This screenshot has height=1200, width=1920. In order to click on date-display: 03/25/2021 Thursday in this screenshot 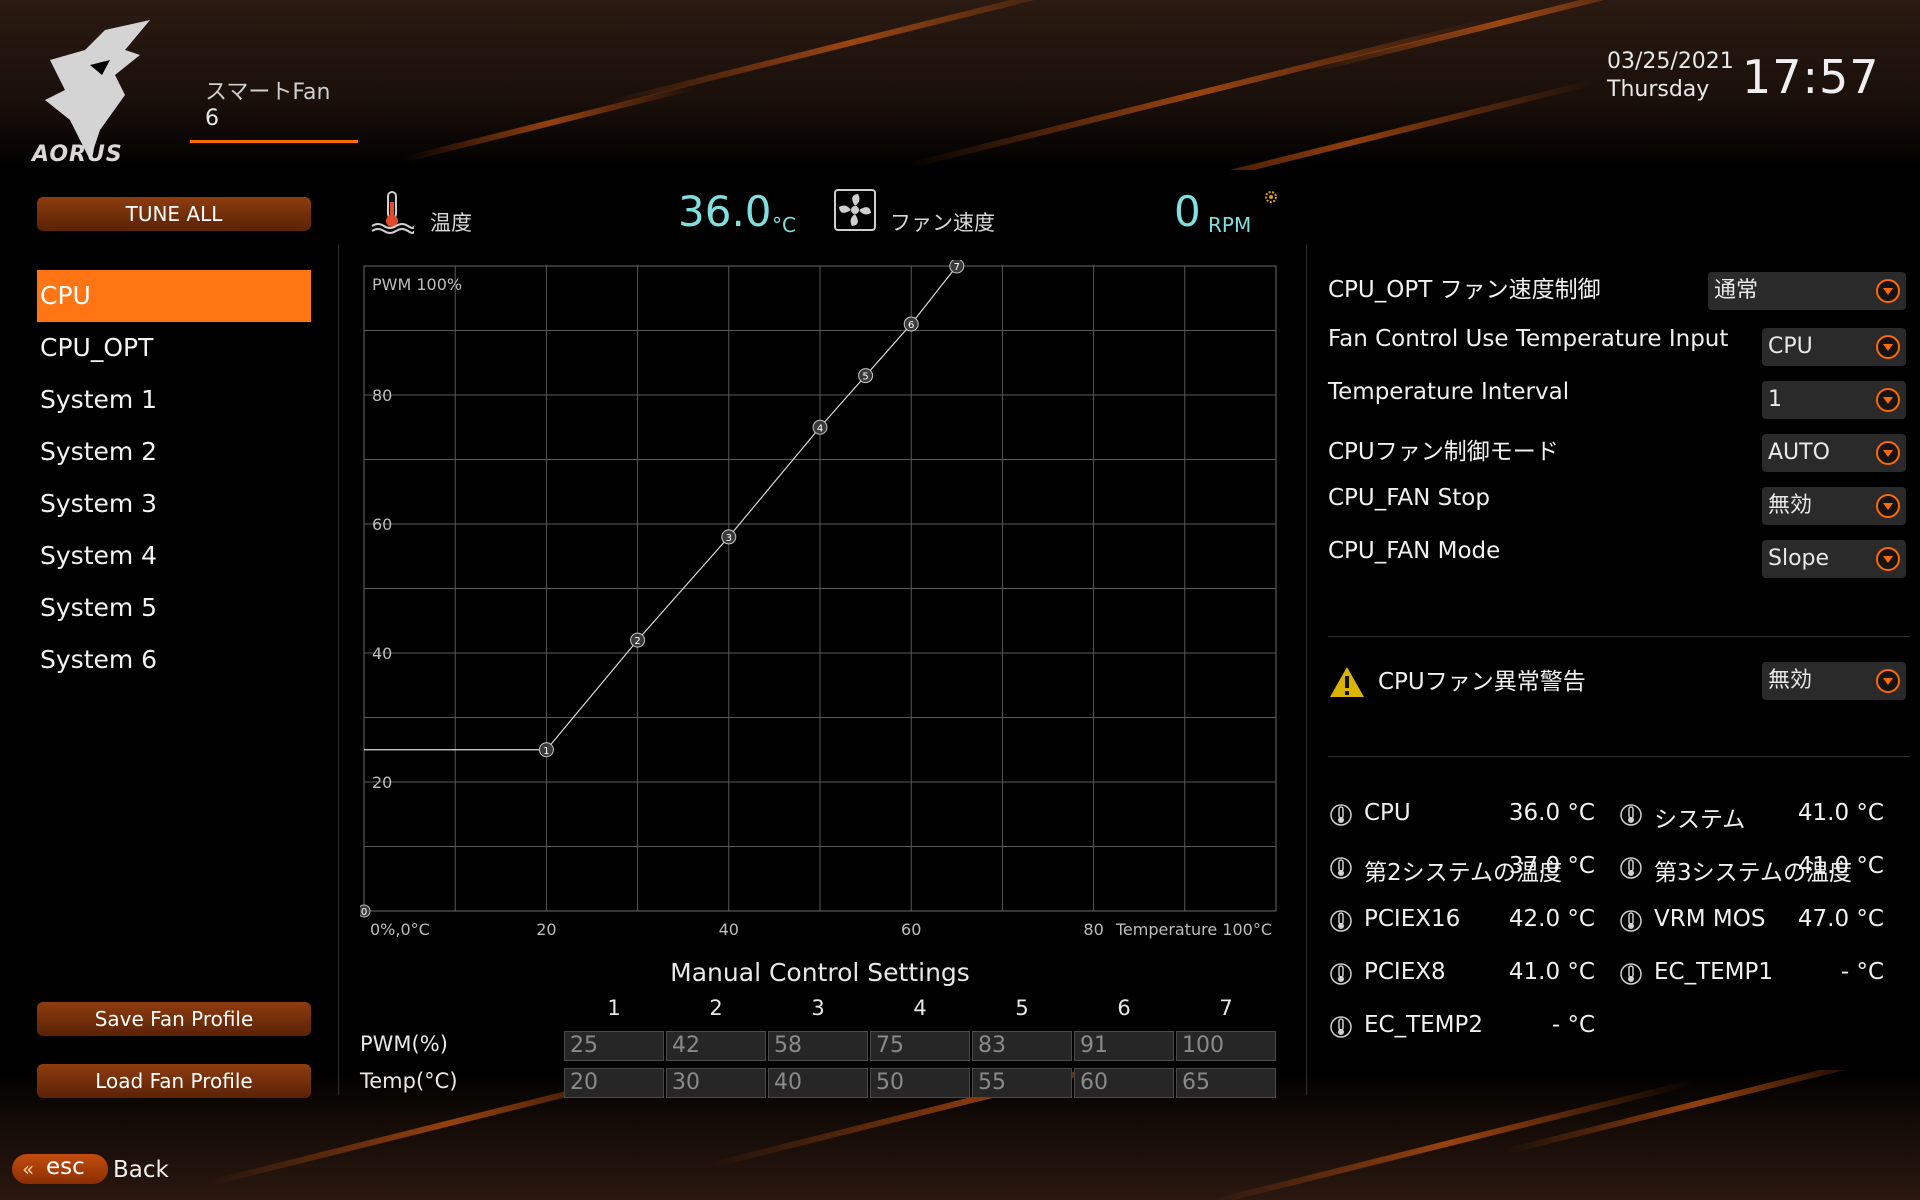, I will do `click(1670, 76)`.